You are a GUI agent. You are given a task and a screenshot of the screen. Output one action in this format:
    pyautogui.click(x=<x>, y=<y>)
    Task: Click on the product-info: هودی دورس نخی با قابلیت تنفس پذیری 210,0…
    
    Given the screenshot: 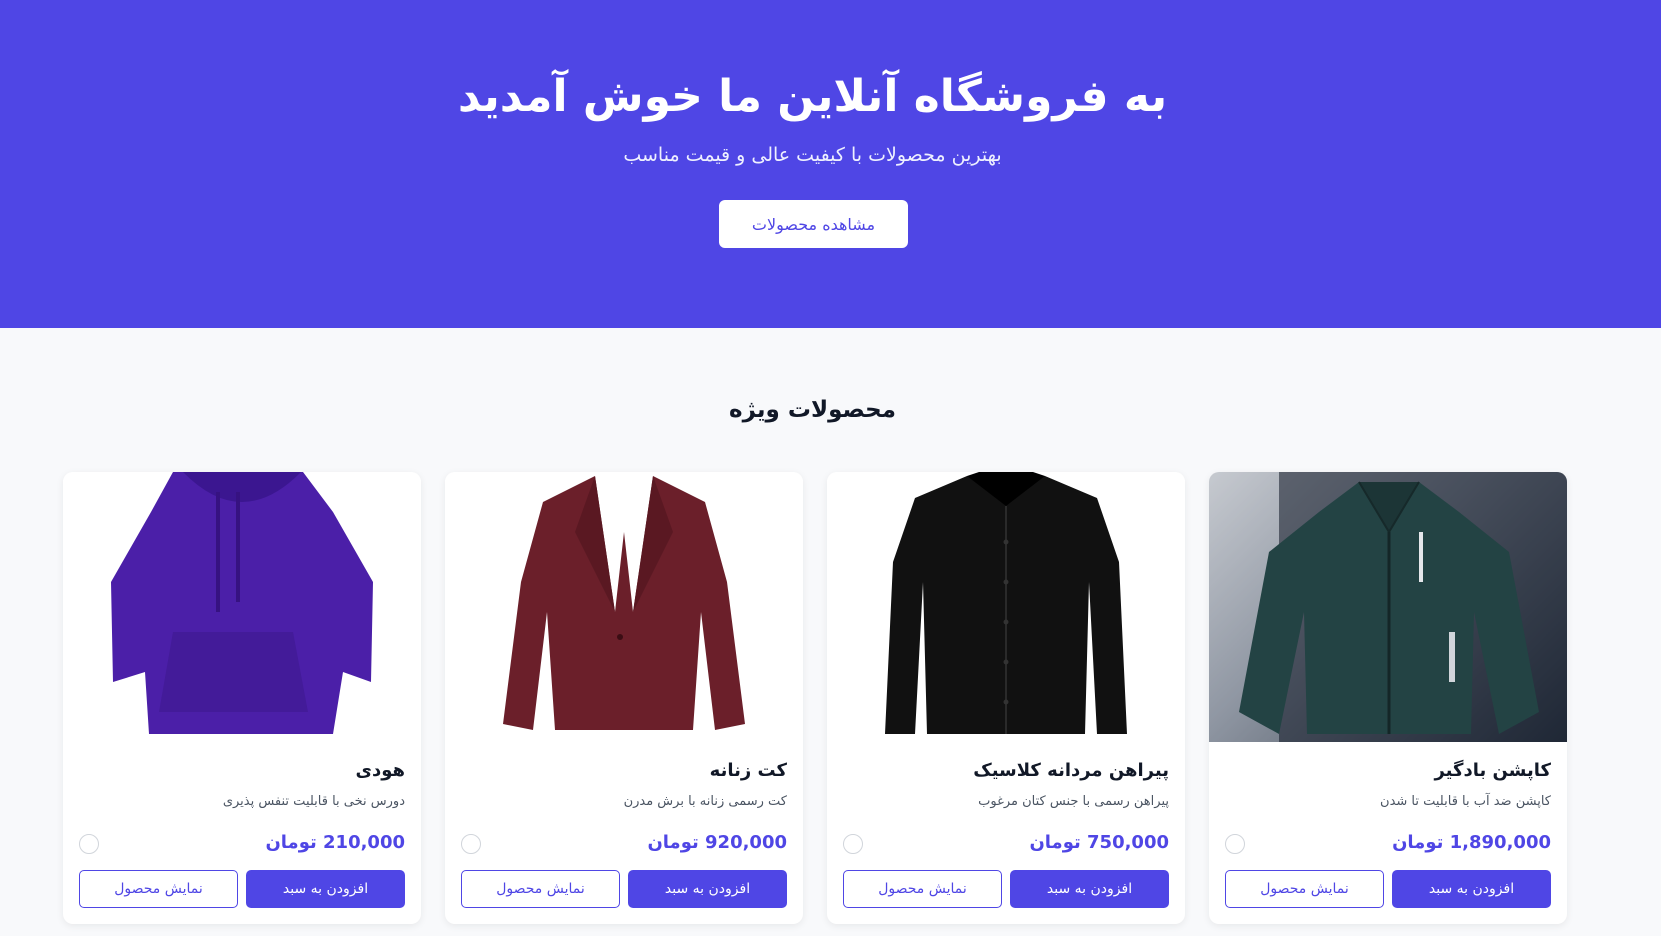 What is the action you would take?
    pyautogui.click(x=242, y=833)
    